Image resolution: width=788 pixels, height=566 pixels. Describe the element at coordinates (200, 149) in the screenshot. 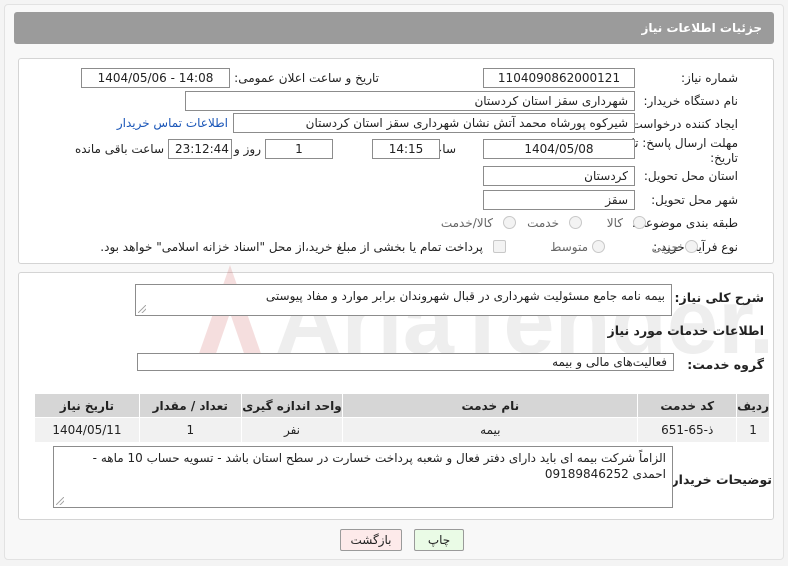

I see `remaining-time-field: 23:12:44` at that location.